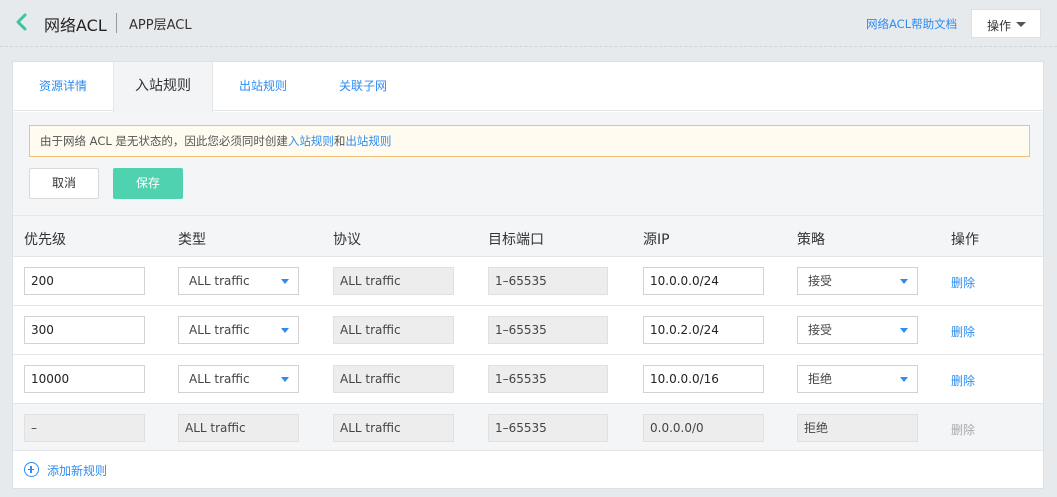  Describe the element at coordinates (528, 469) in the screenshot. I see `add-rule-row: 添加新规则` at that location.